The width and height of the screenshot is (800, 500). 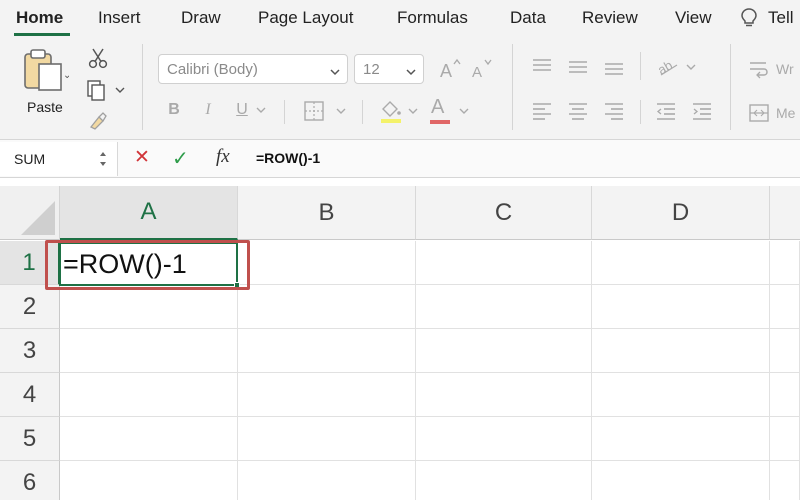 I want to click on increase-font-size-button: A, so click(x=450, y=69).